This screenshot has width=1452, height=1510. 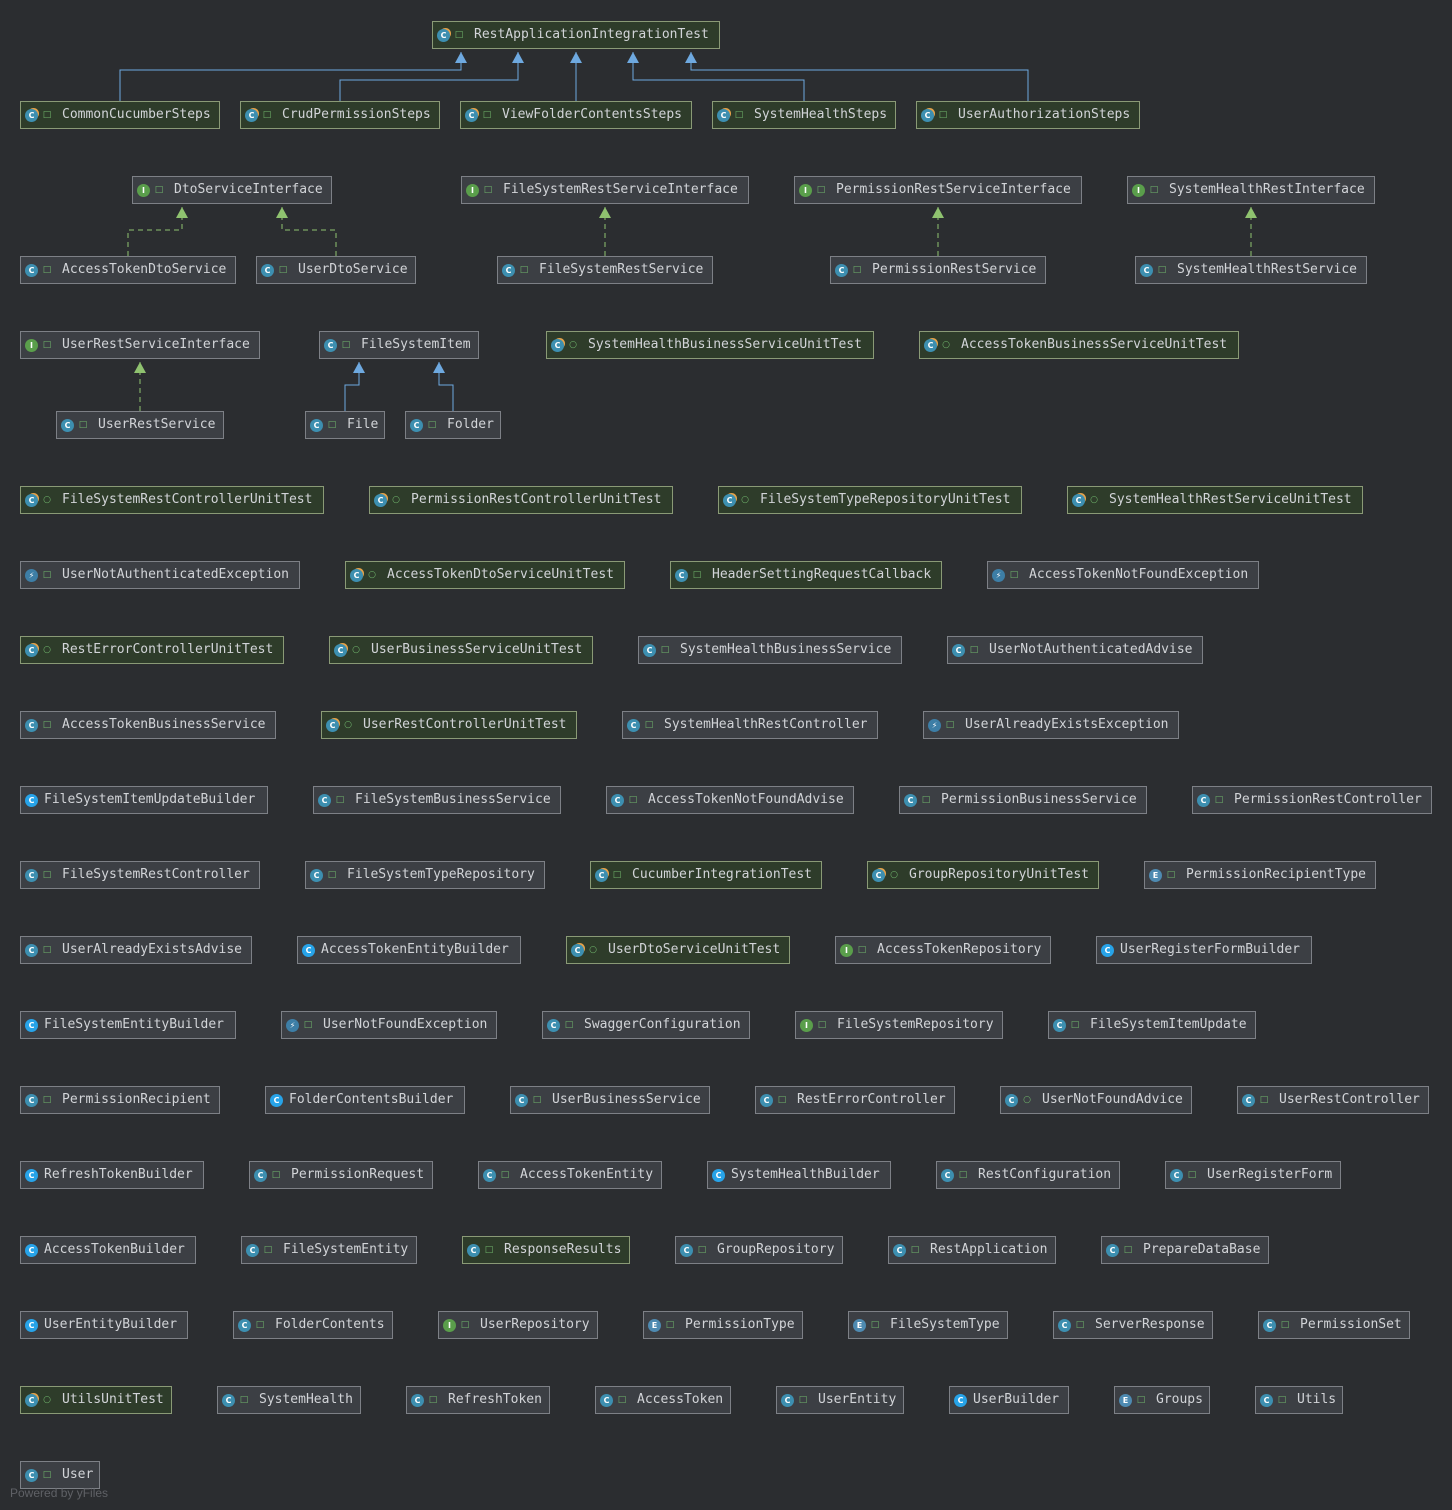 What do you see at coordinates (605, 190) in the screenshot?
I see `class-node-file-system-rest-service-interface: I □ FileSystemRestServiceInterface` at bounding box center [605, 190].